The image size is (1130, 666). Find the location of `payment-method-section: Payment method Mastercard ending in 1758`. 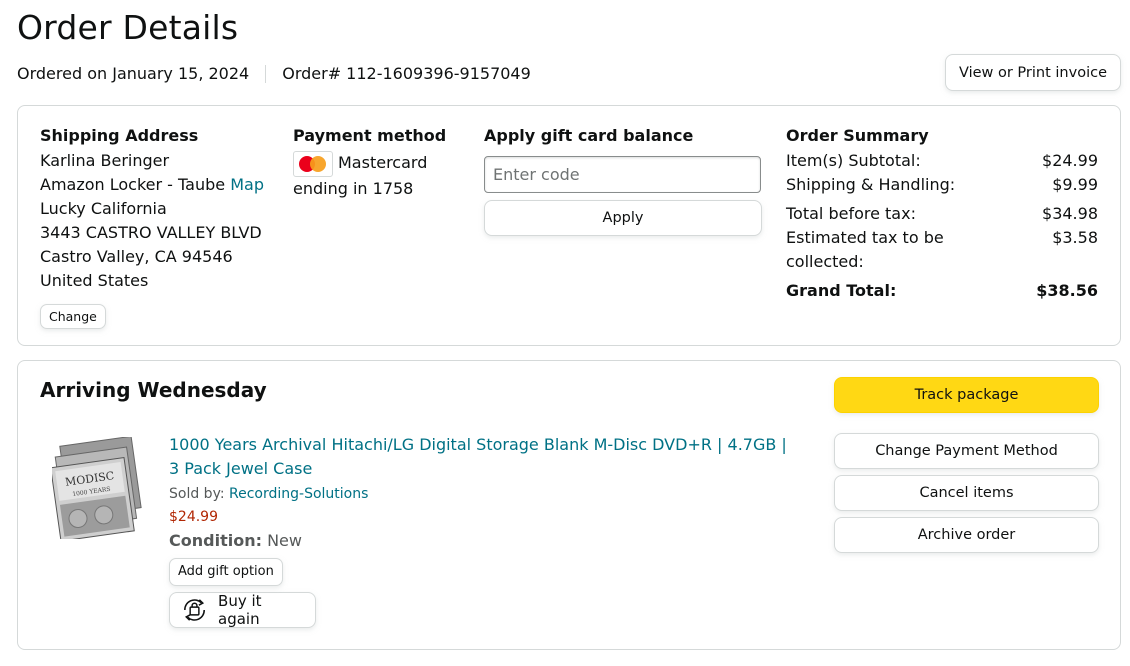

payment-method-section: Payment method Mastercard ending in 1758 is located at coordinates (378, 163).